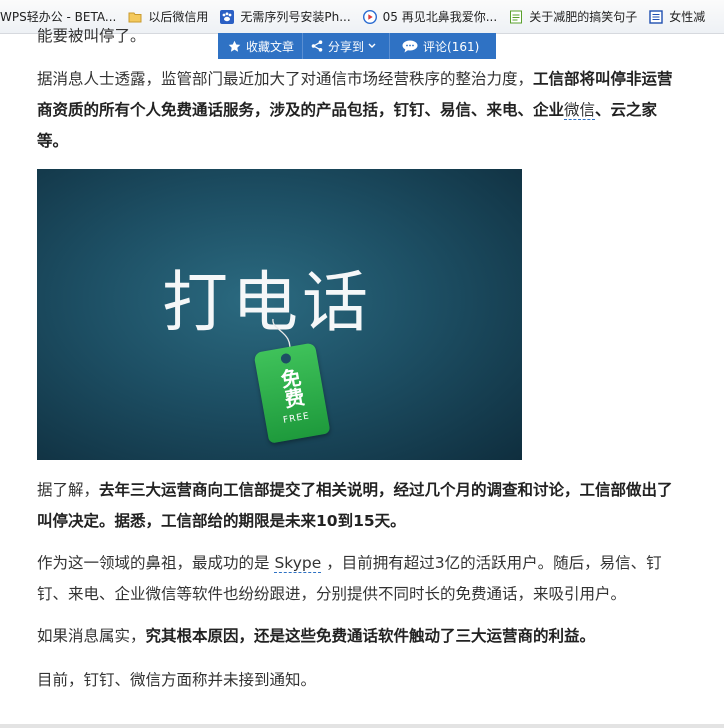 This screenshot has height=728, width=724. What do you see at coordinates (153, 563) in the screenshot?
I see `paragraph-text: 作为这一领域的鼻祖，最成功的是` at bounding box center [153, 563].